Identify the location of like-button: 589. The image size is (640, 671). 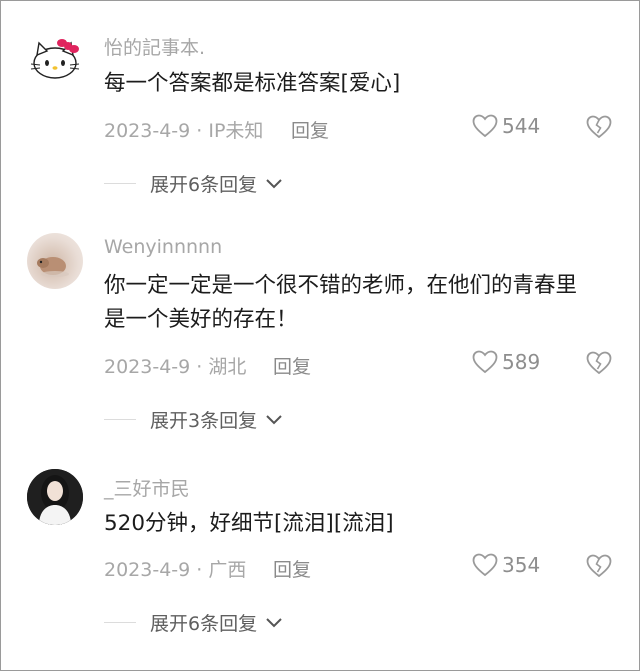
(506, 362).